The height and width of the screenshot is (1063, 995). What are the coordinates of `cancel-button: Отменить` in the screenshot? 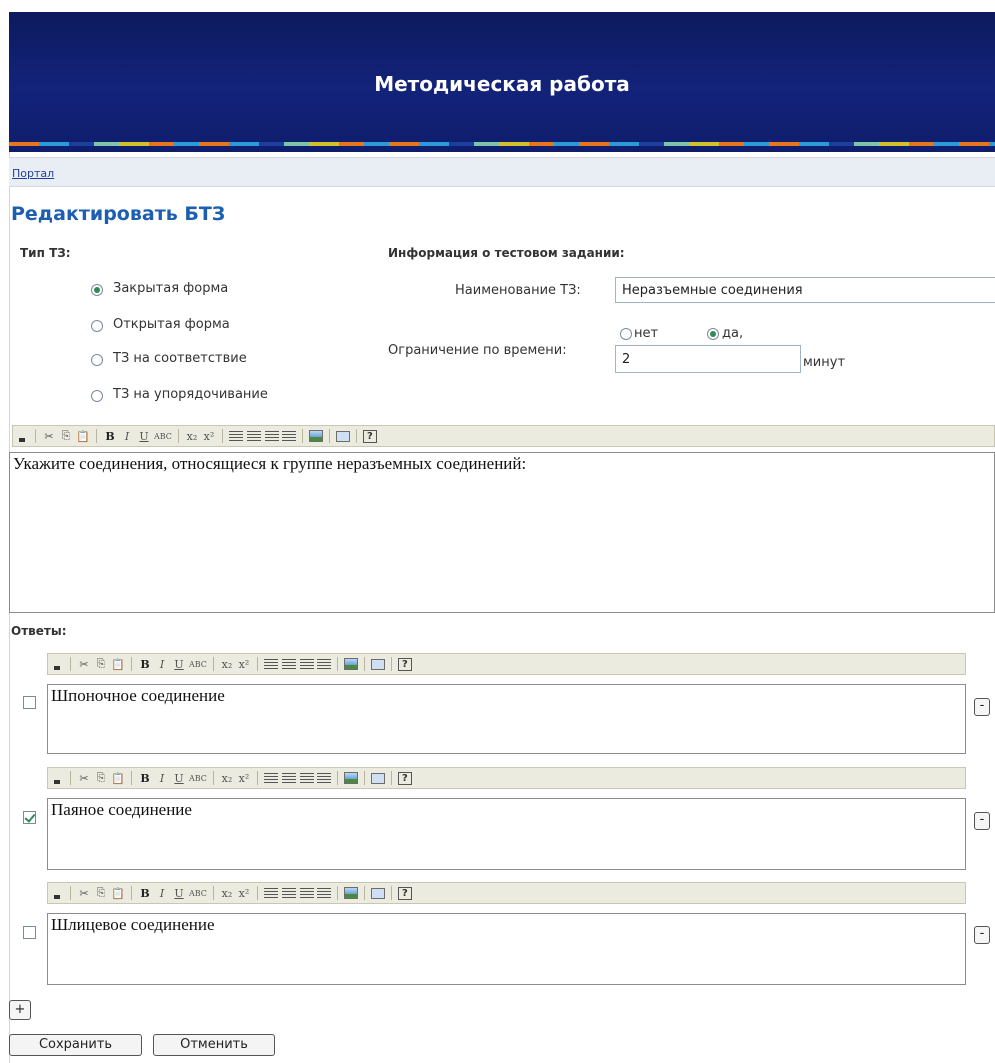 It's located at (214, 1045).